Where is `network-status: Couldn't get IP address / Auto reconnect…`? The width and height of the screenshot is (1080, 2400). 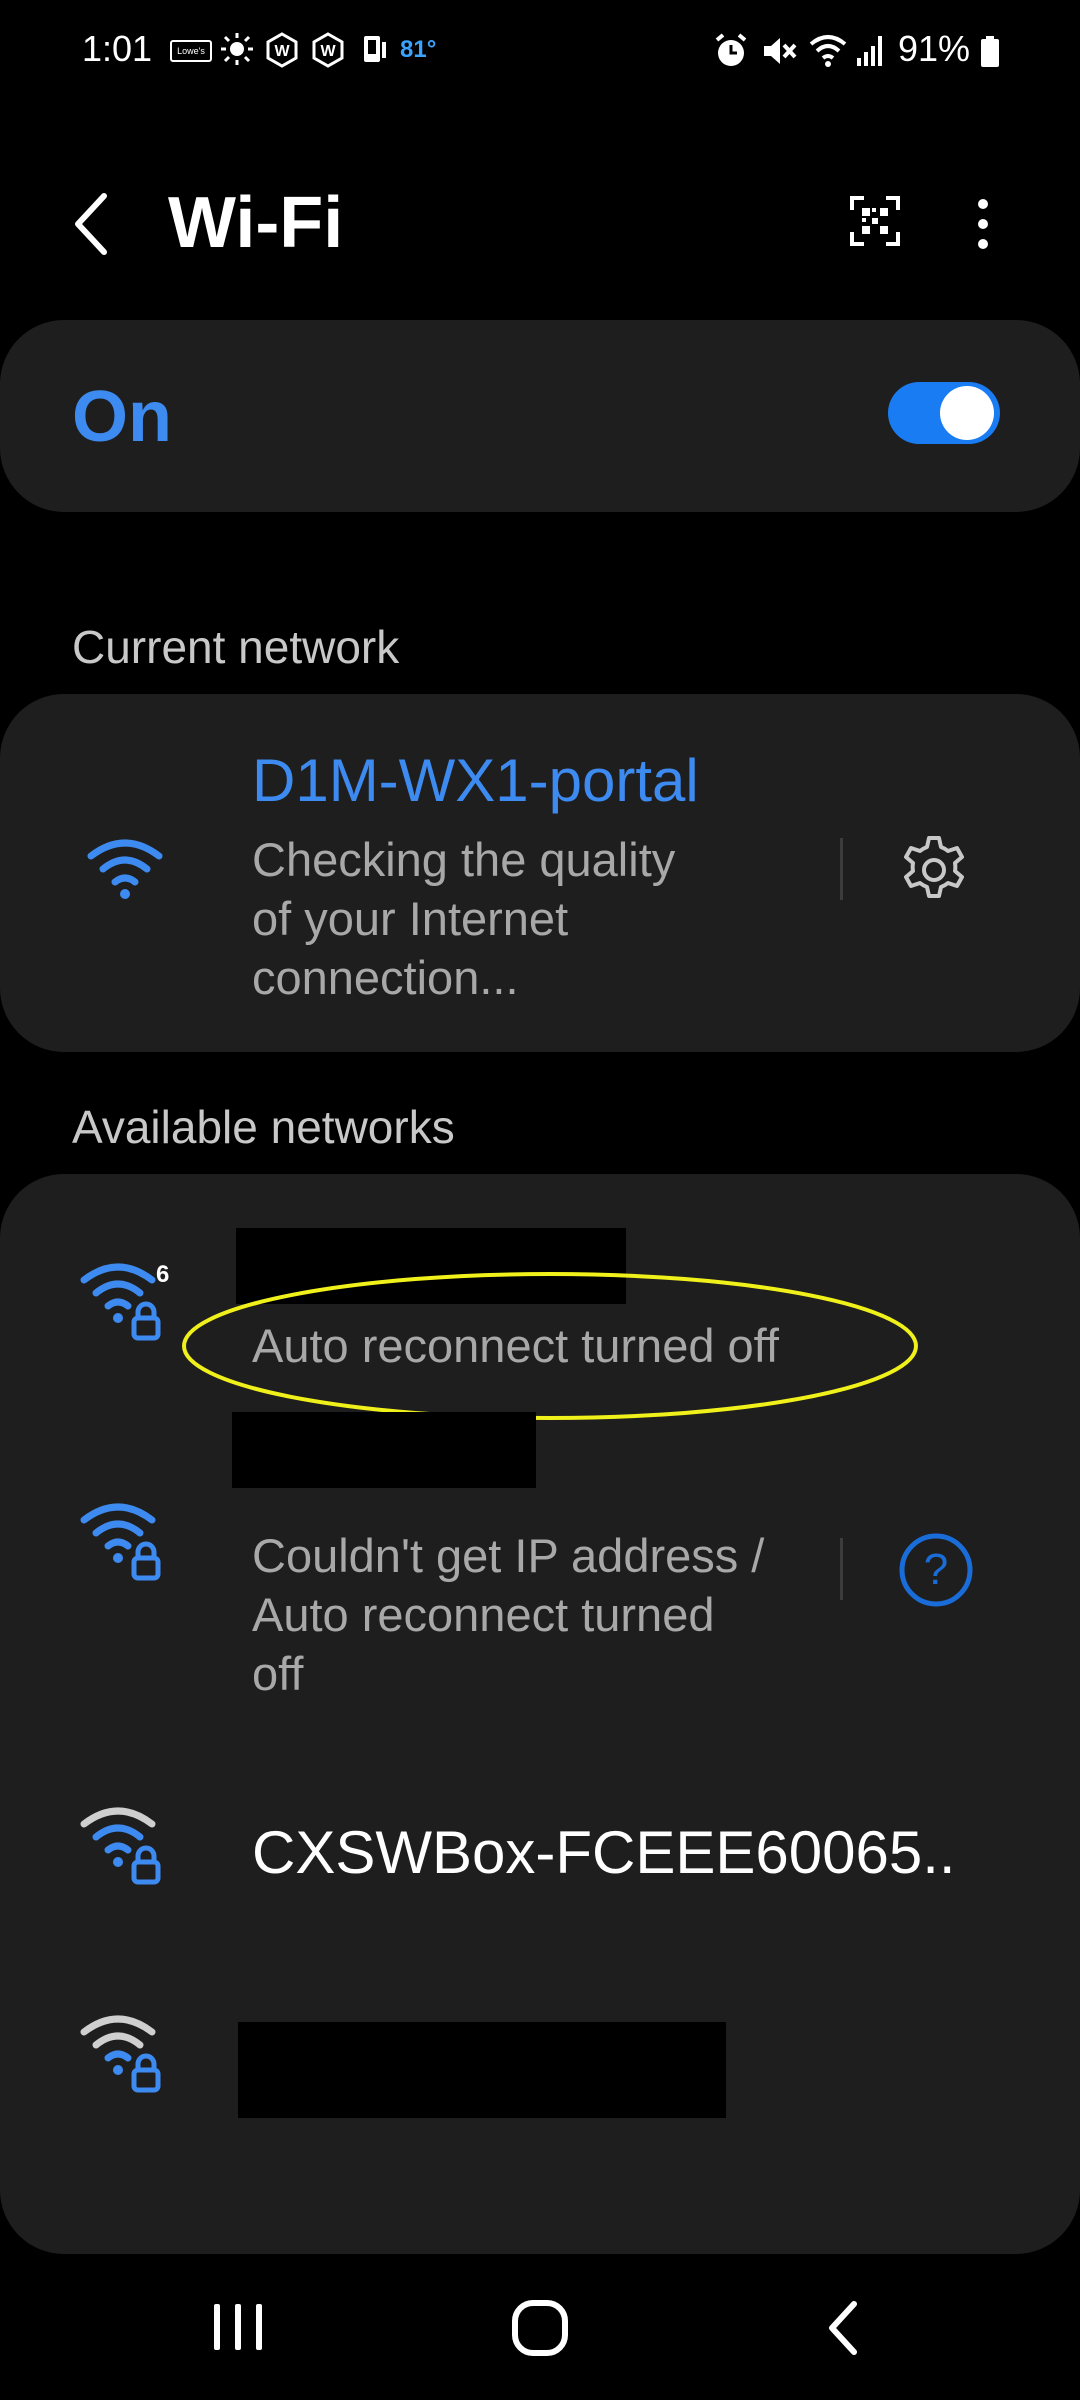
network-status: Couldn't get IP address / Auto reconnect… is located at coordinates (508, 1614).